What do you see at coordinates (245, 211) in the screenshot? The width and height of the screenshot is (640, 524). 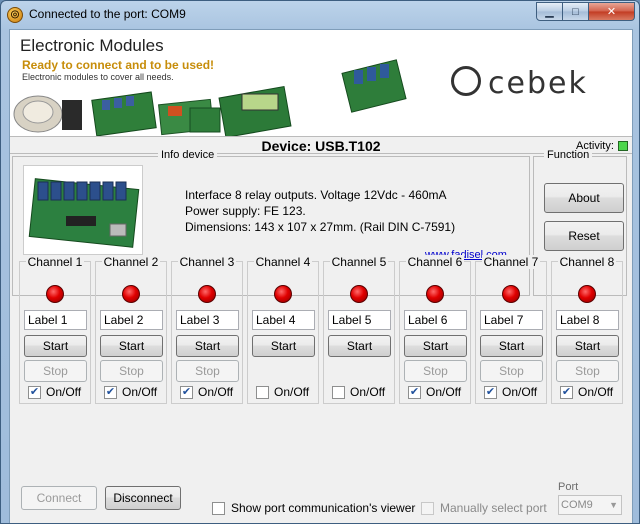 I see `info-line: Power supply: FE 123.` at bounding box center [245, 211].